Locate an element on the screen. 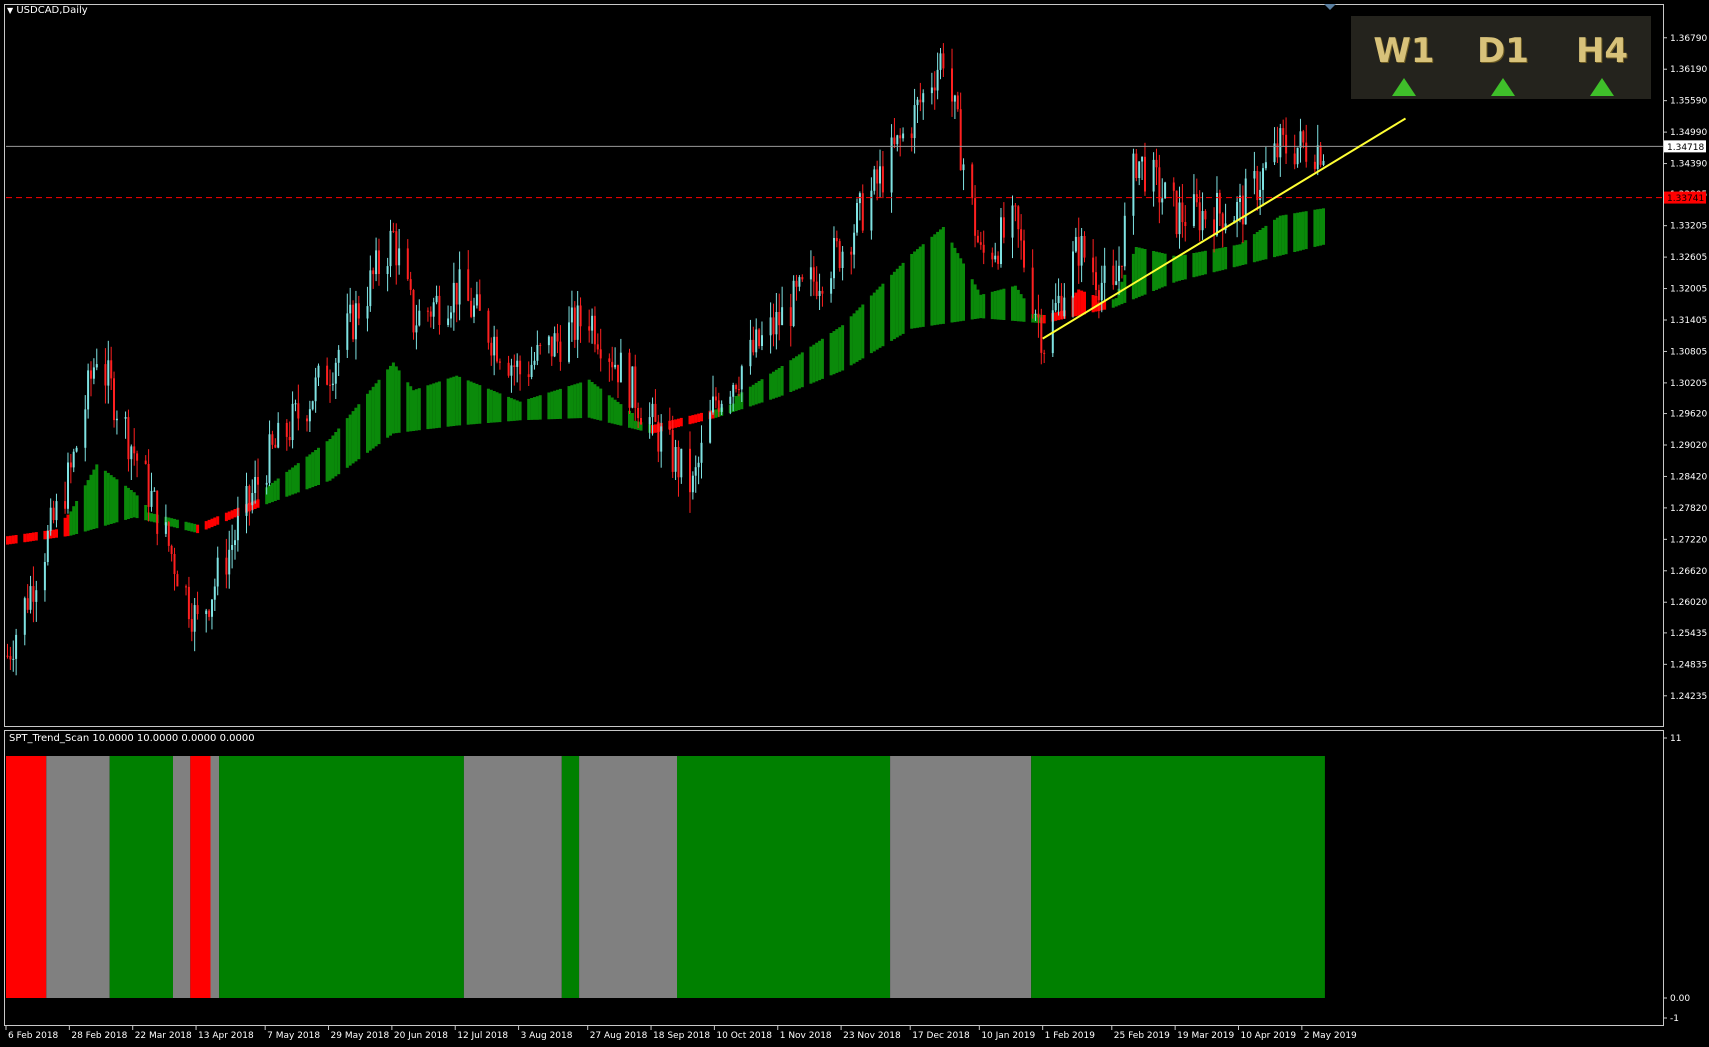 This screenshot has width=1709, height=1047. trend-segment-green is located at coordinates (784, 877).